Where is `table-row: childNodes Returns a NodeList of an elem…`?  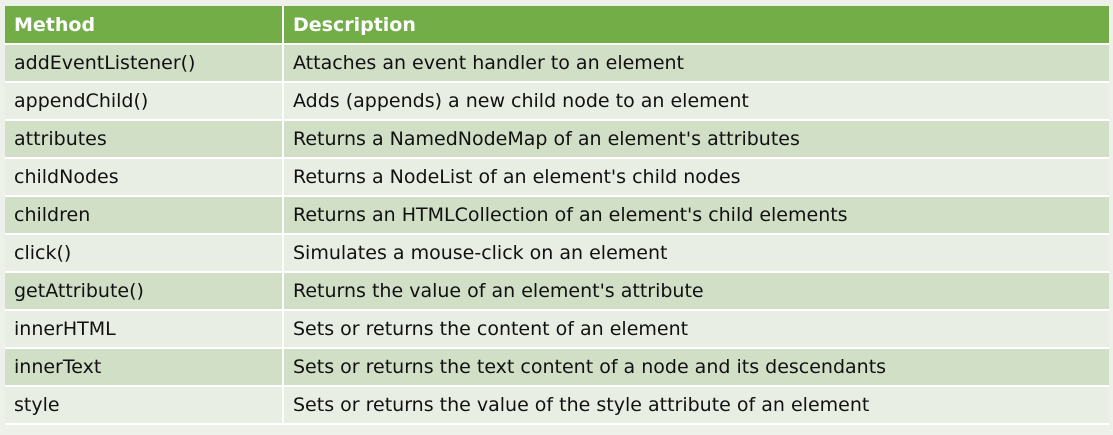 table-row: childNodes Returns a NodeList of an elem… is located at coordinates (557, 177).